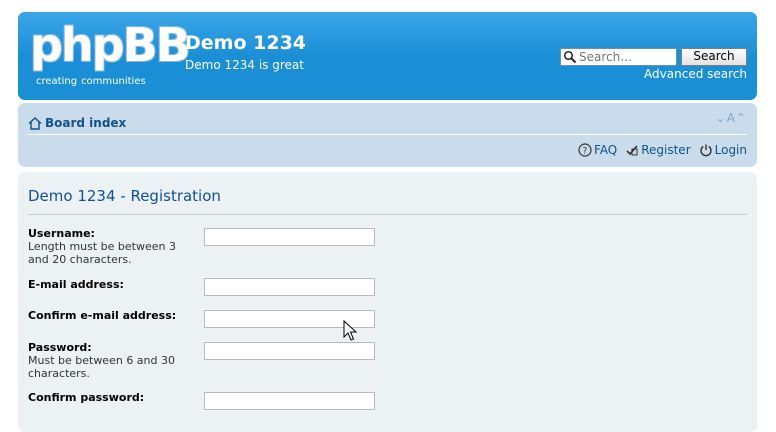 The height and width of the screenshot is (432, 776). Describe the element at coordinates (124, 196) in the screenshot. I see `page-title: Demo 1234 - Registration` at that location.